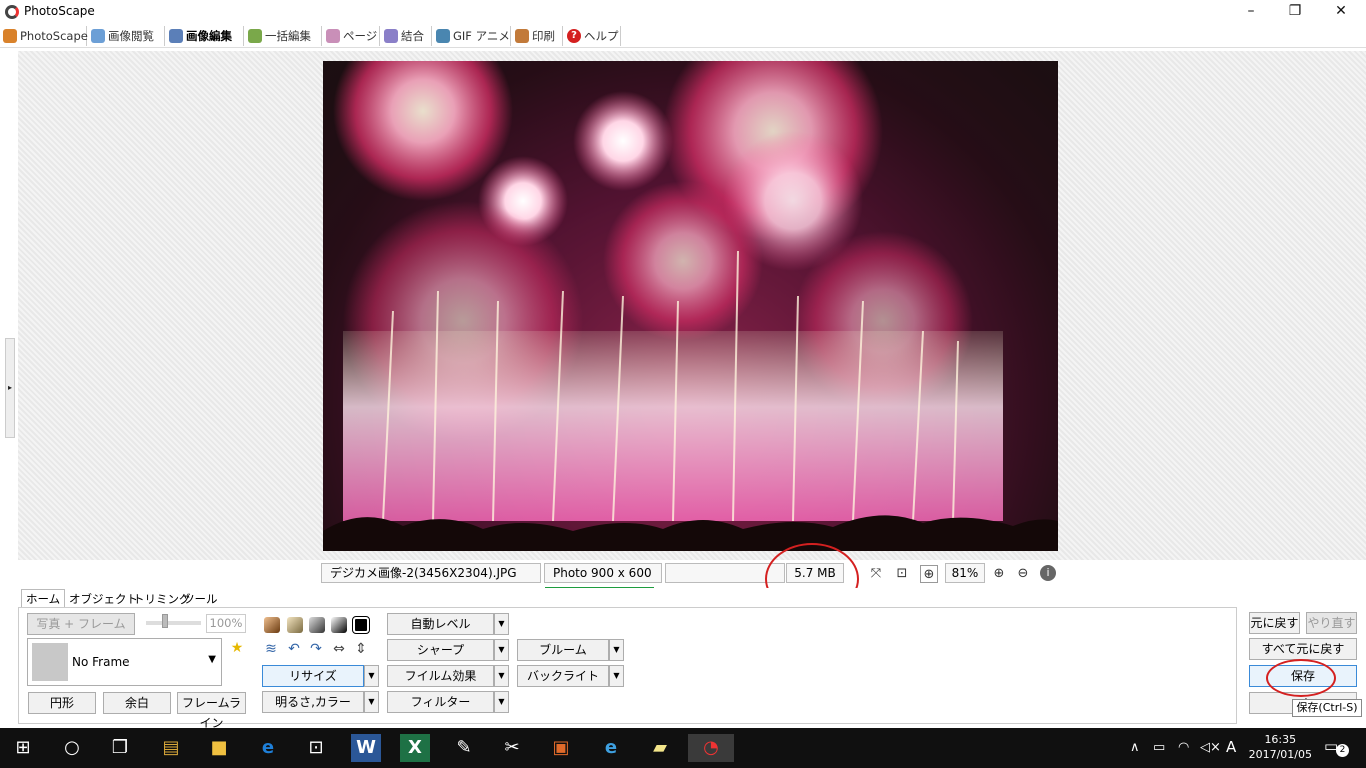 Image resolution: width=1366 pixels, height=768 pixels. I want to click on bloom-button: ブルーム, so click(563, 650).